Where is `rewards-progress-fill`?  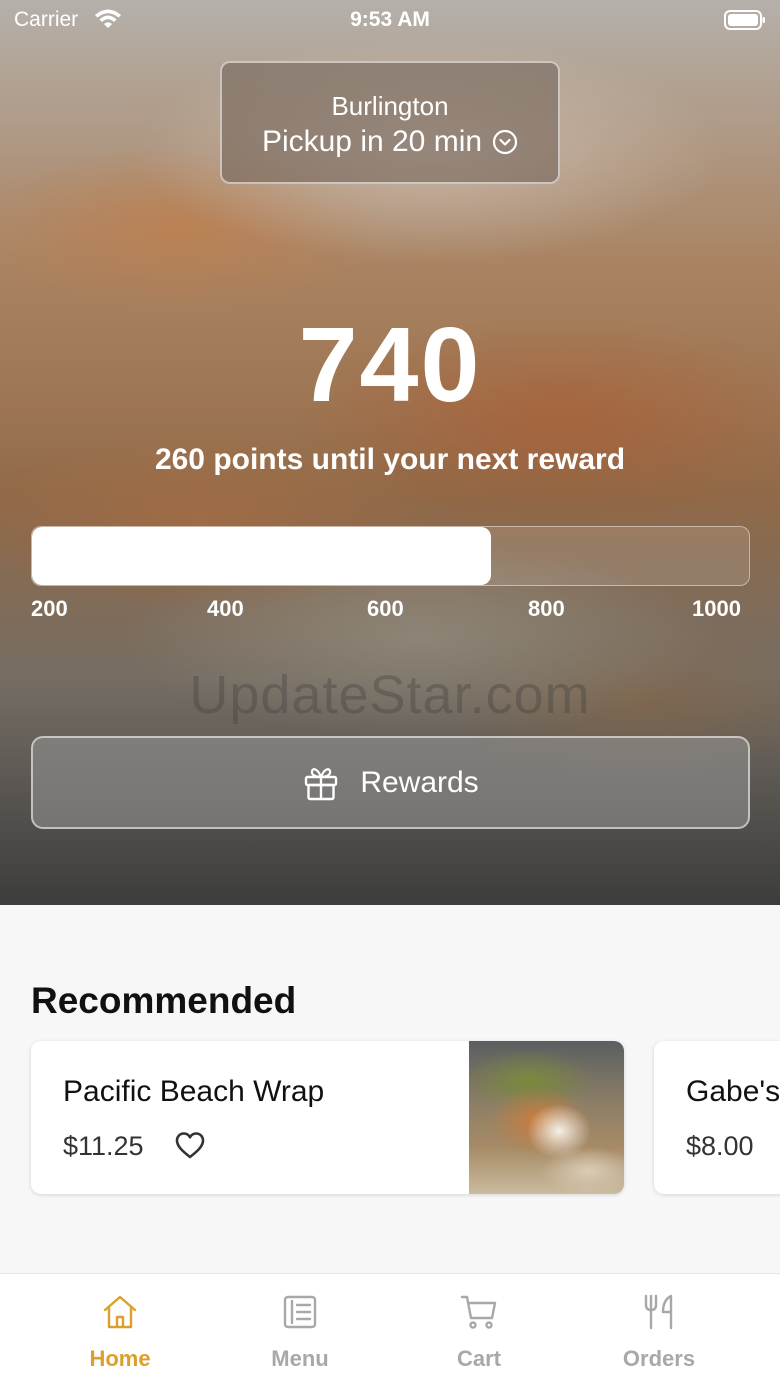
rewards-progress-fill is located at coordinates (261, 556).